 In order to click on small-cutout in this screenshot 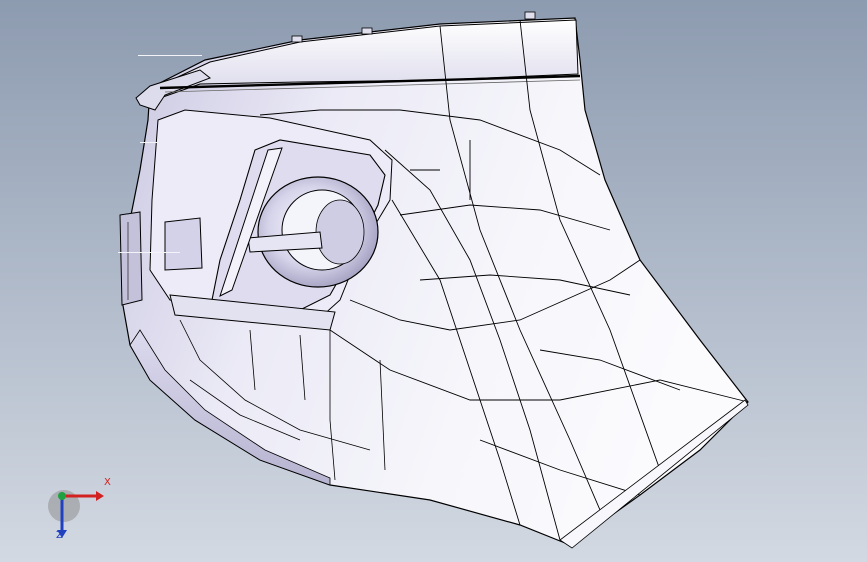, I will do `click(183, 244)`.